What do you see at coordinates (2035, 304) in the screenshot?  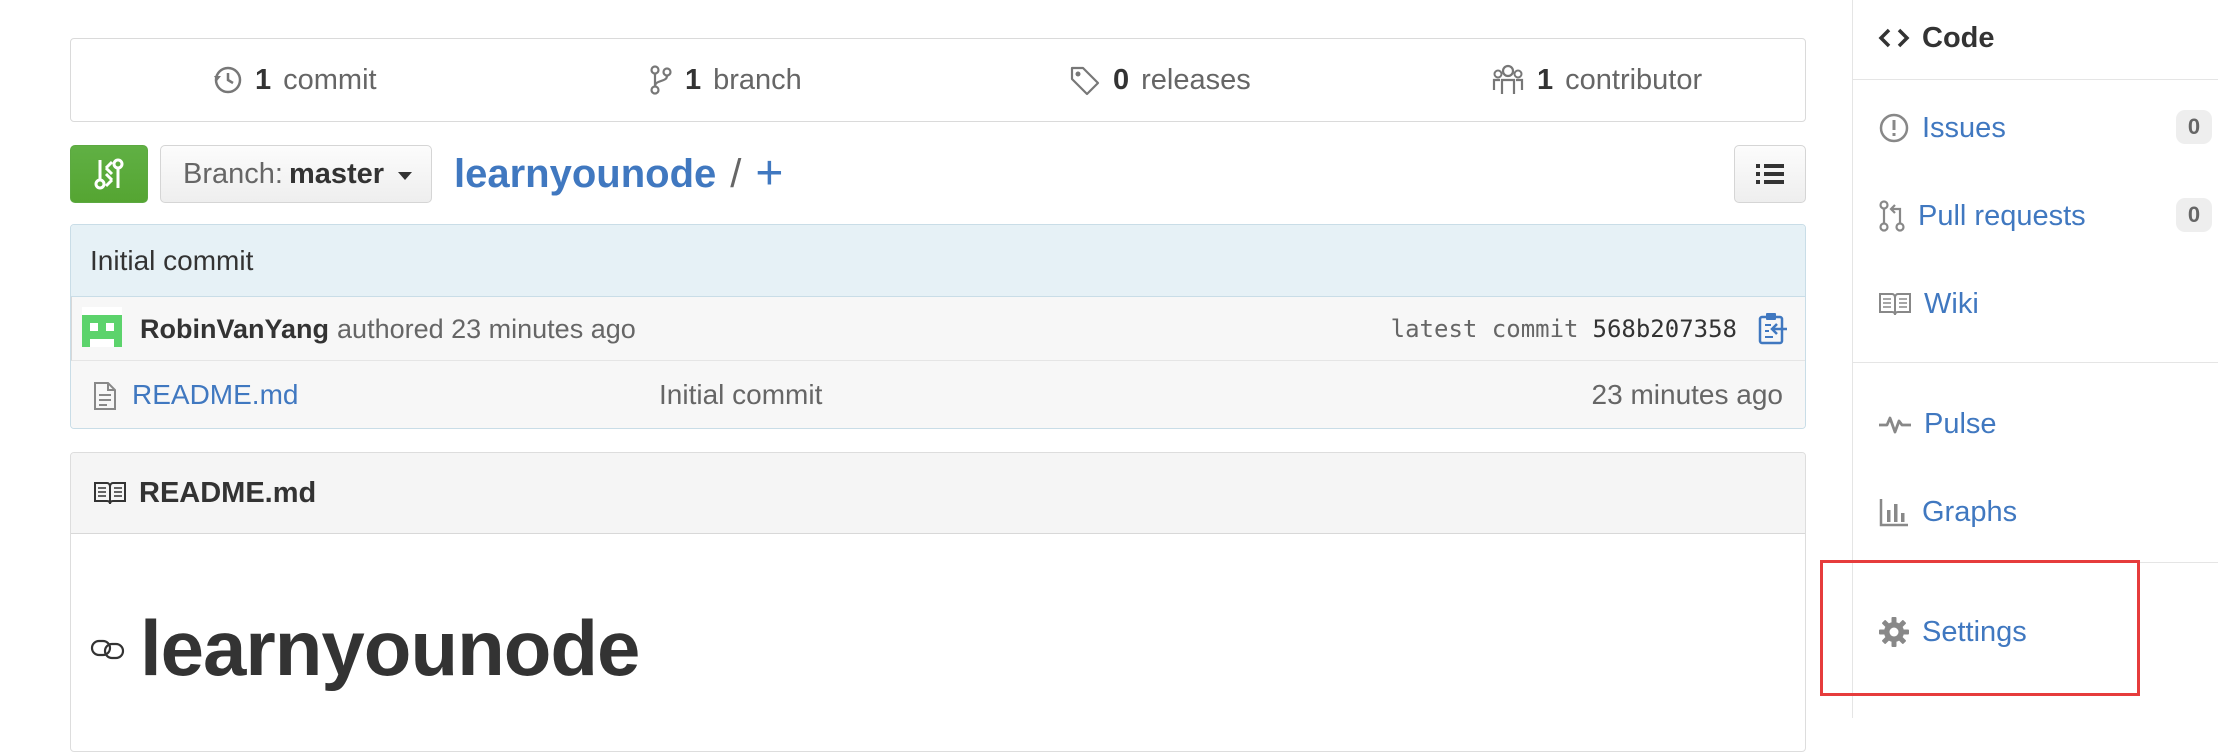 I see `sidebar-item-wiki: Wiki` at bounding box center [2035, 304].